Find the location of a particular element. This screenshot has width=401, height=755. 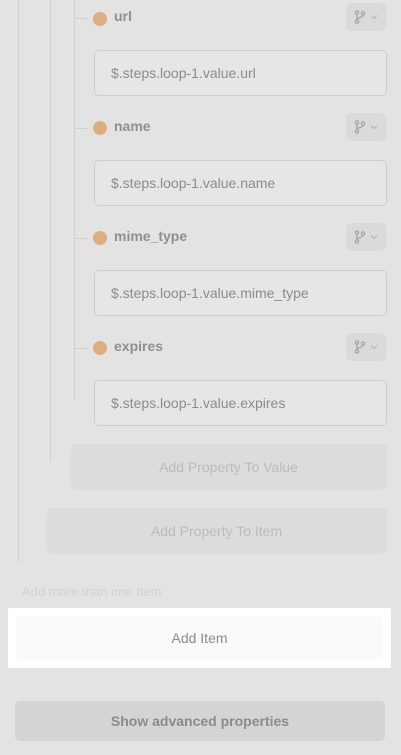

property-name: expires is located at coordinates (139, 346).